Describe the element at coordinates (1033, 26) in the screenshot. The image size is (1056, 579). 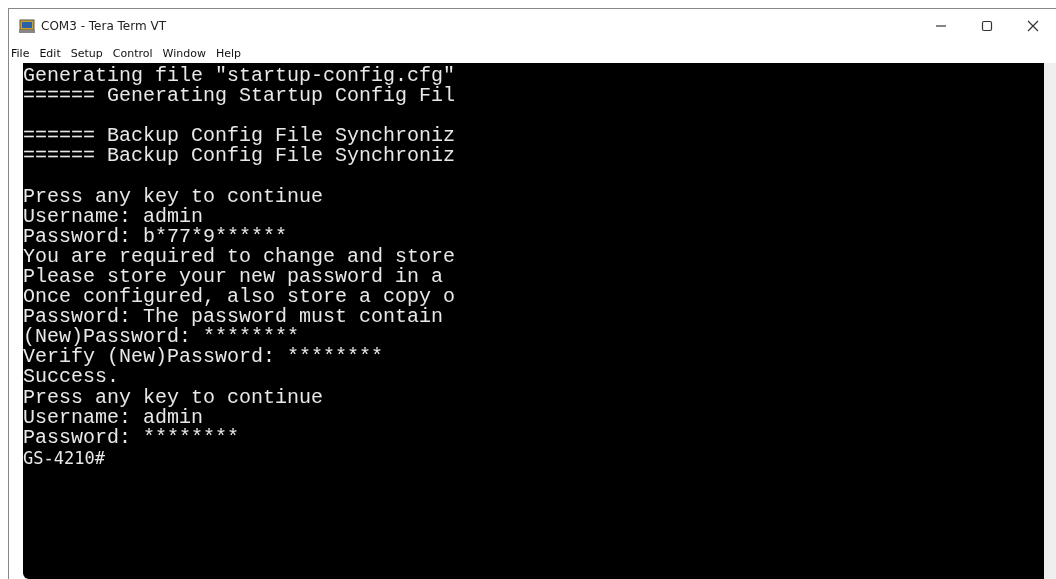
I see `close-icon` at that location.